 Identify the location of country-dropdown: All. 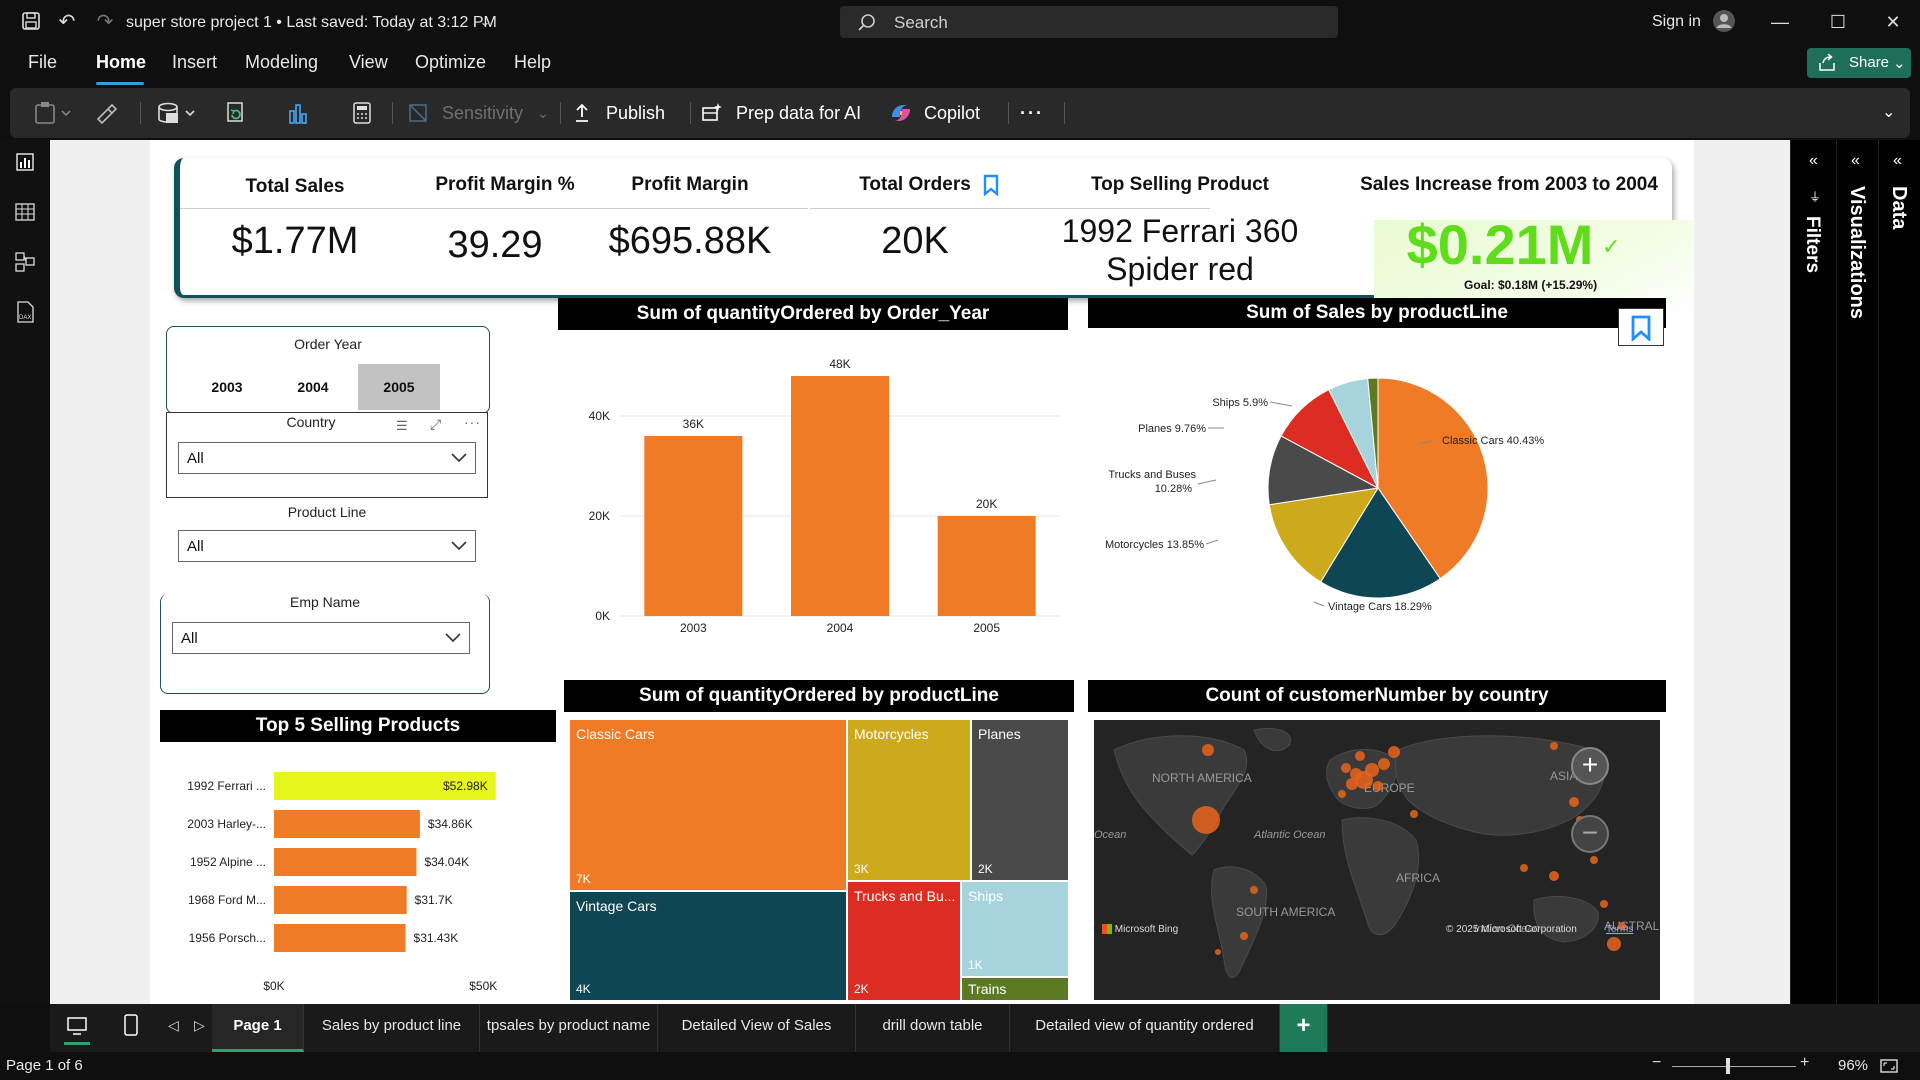
(327, 458).